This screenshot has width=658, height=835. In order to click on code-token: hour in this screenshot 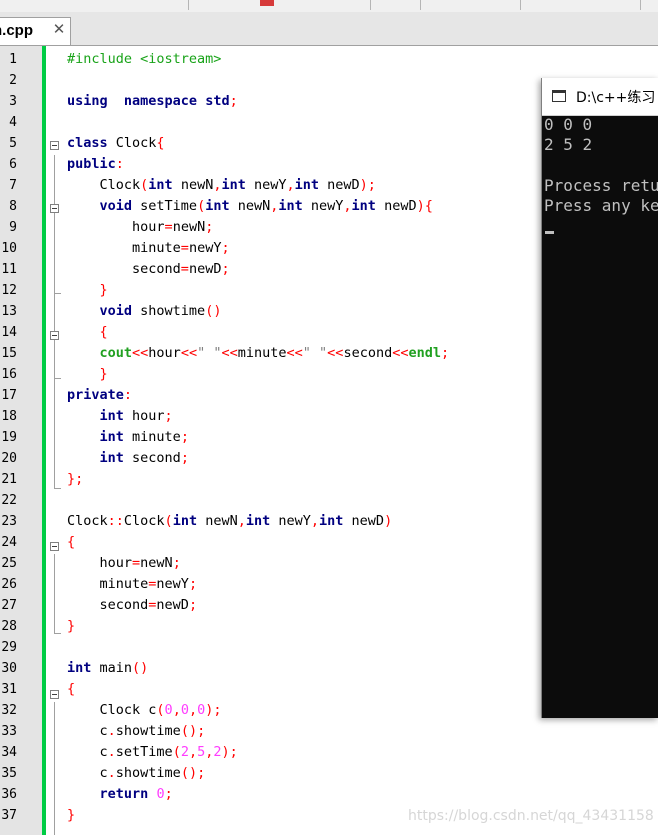, I will do `click(164, 353)`.